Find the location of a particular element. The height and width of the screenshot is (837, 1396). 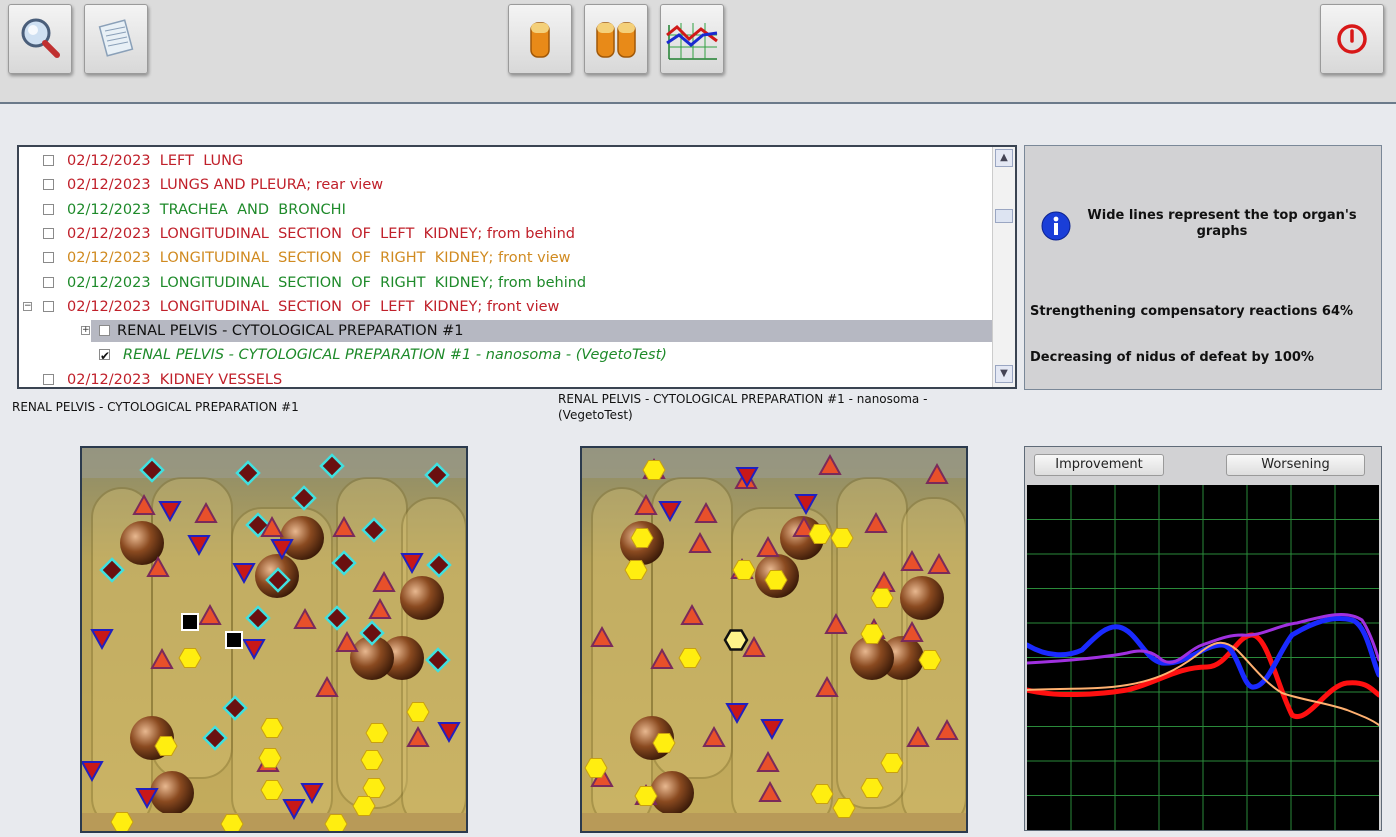

worsening-button: Worsening is located at coordinates (1295, 465).